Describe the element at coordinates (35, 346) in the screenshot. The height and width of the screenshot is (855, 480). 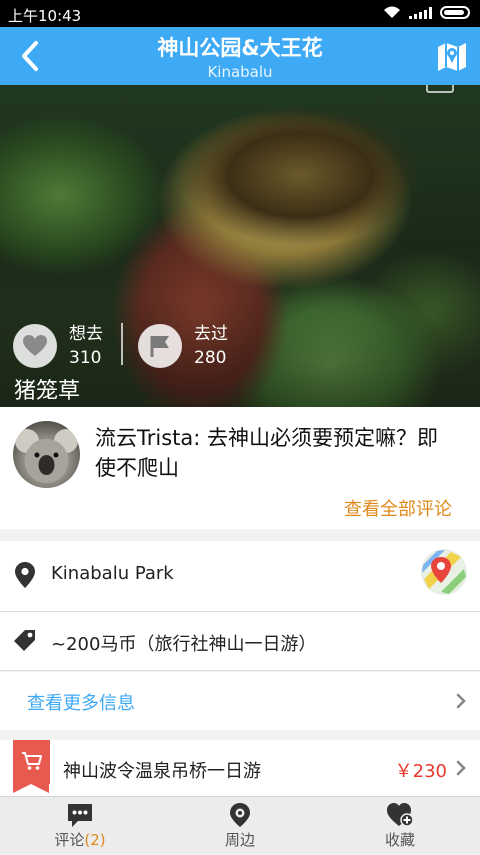
I see `heart-icon` at that location.